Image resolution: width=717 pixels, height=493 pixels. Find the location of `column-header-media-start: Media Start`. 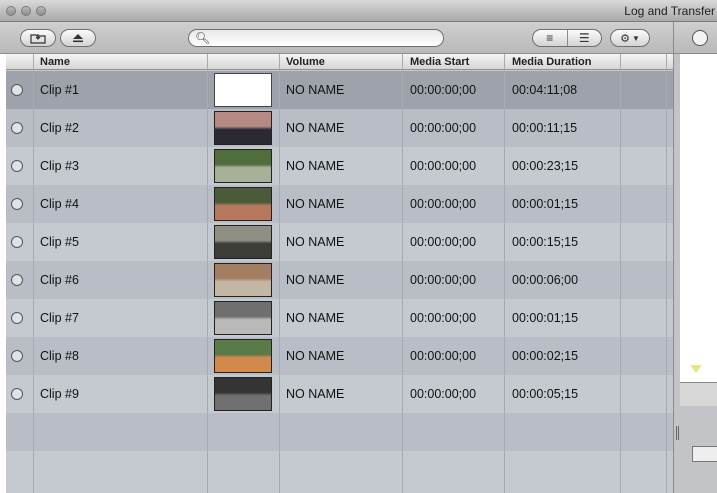

column-header-media-start: Media Start is located at coordinates (439, 62).